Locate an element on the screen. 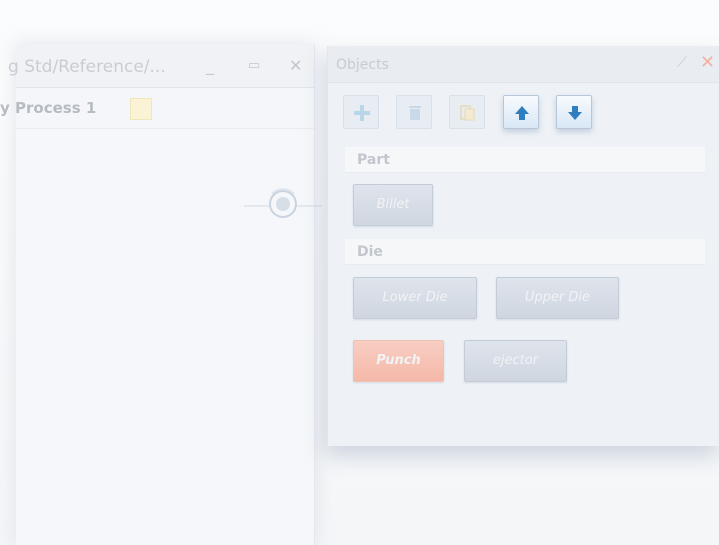 Image resolution: width=719 pixels, height=545 pixels. transvalor-logo-icon is located at coordinates (283, 203).